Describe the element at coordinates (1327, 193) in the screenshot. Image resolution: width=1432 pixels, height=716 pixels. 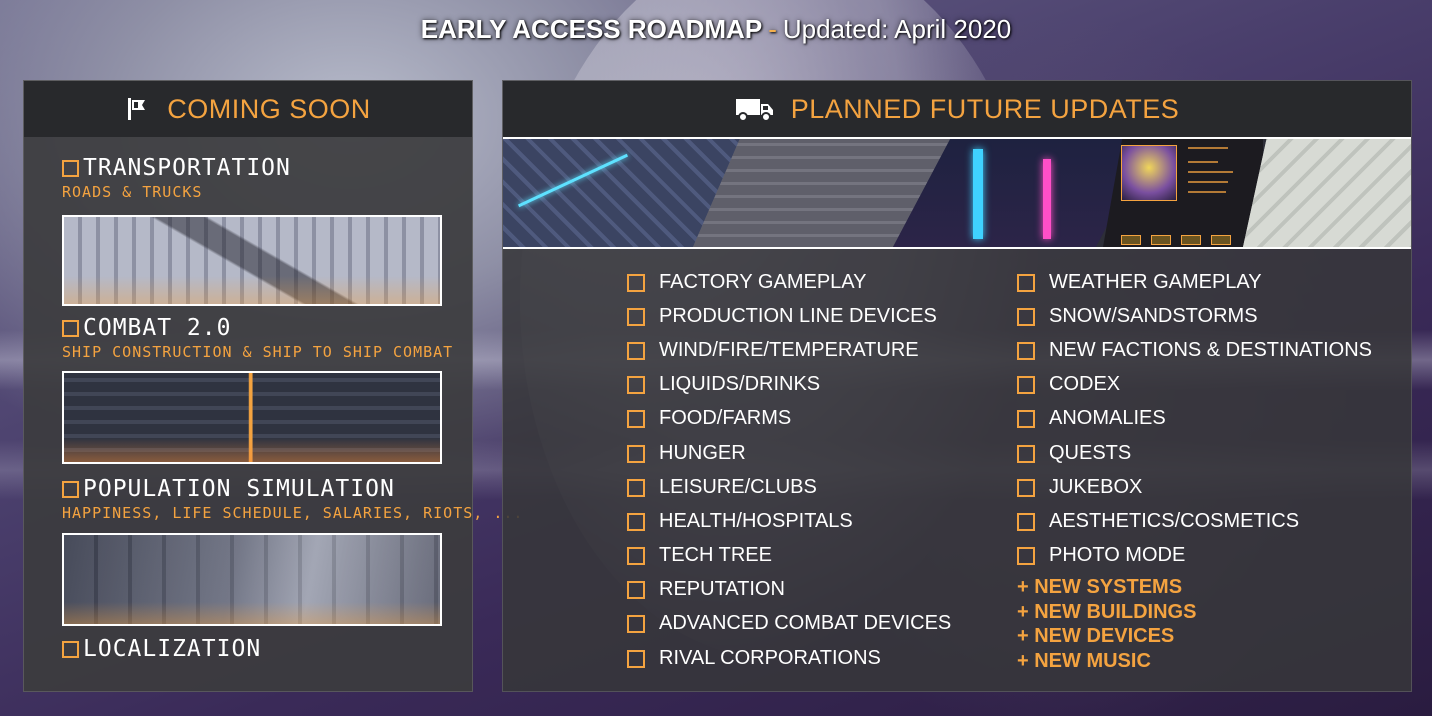
I see `banner-snow-image` at that location.